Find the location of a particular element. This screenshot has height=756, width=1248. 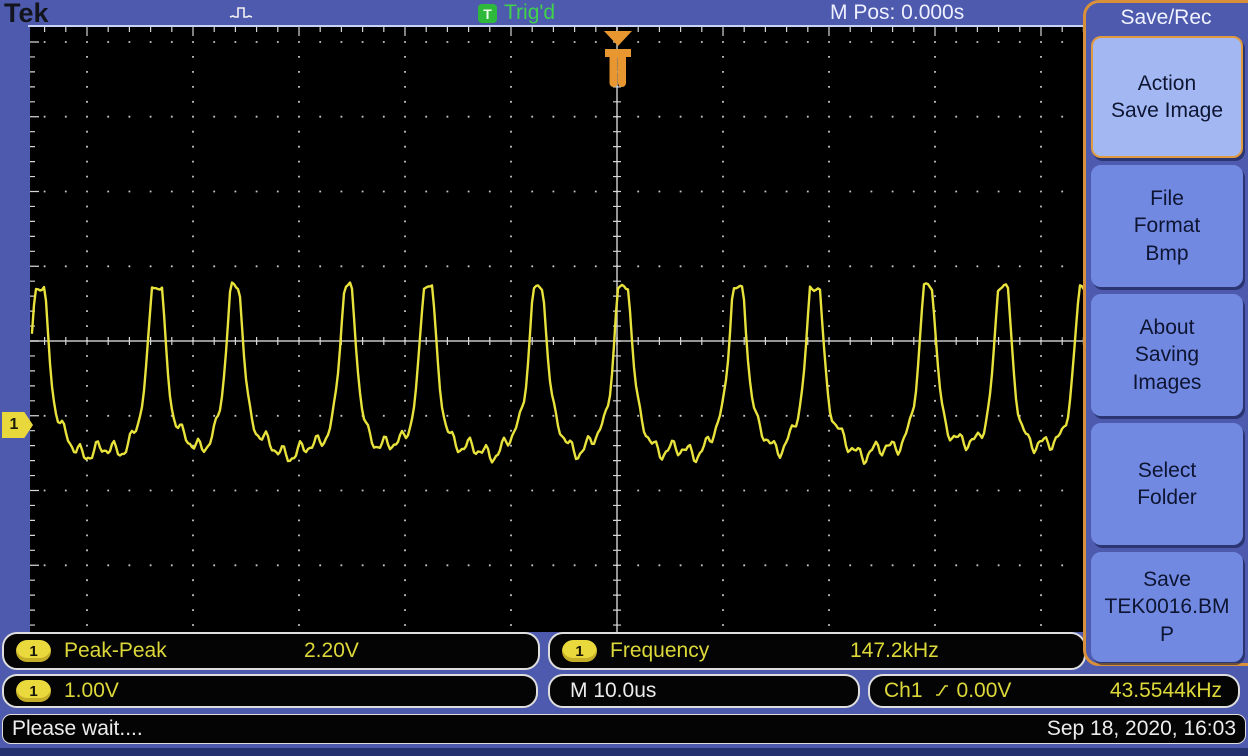

softkey-label: Select Folder is located at coordinates (1167, 483).